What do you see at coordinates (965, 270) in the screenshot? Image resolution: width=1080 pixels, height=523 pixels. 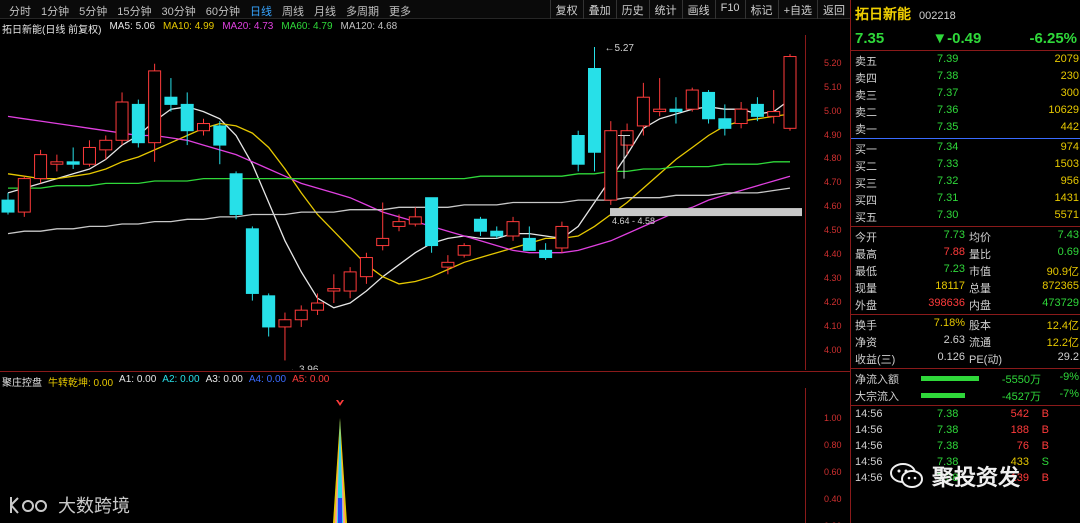 I see `stat-row: 最低 7.23 市值 90.9亿` at bounding box center [965, 270].